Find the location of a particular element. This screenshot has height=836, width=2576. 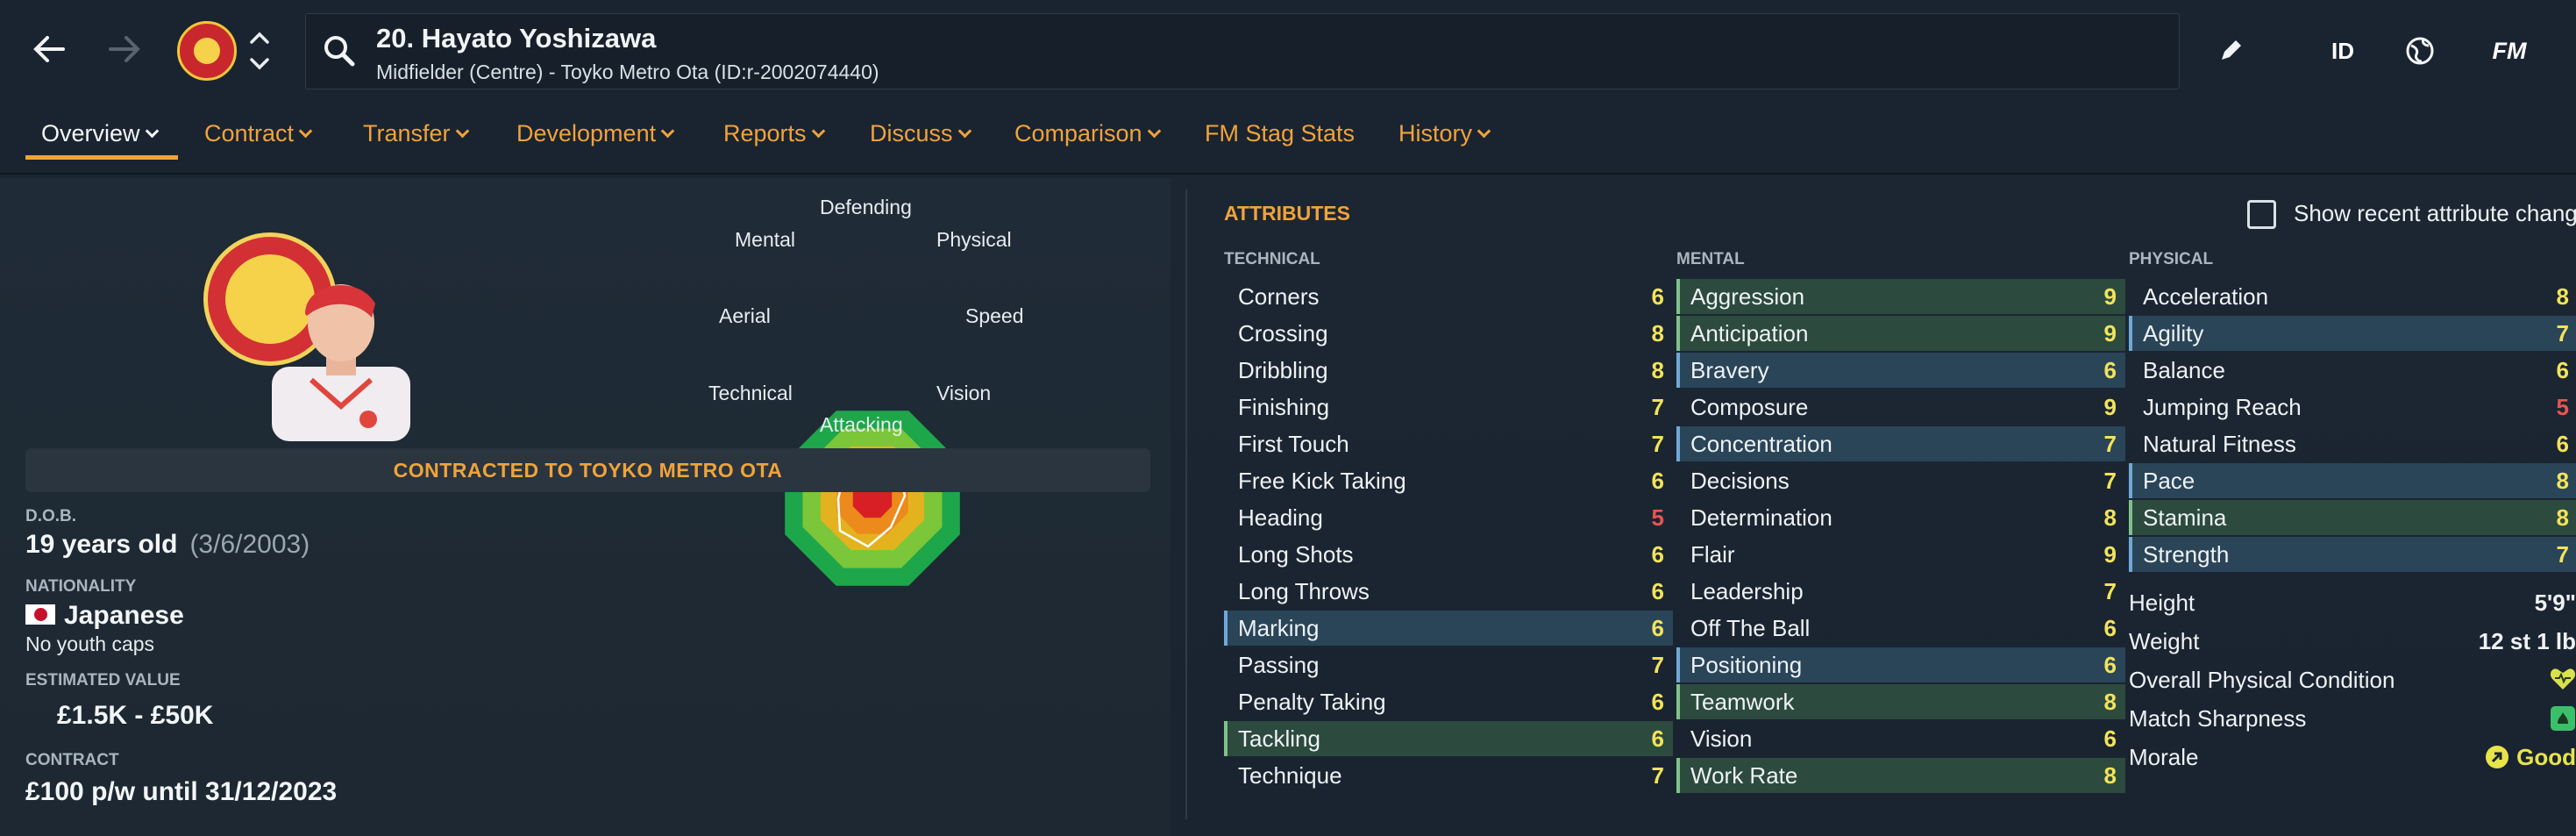

attributes-title: ATTRIBUTES is located at coordinates (1287, 213).